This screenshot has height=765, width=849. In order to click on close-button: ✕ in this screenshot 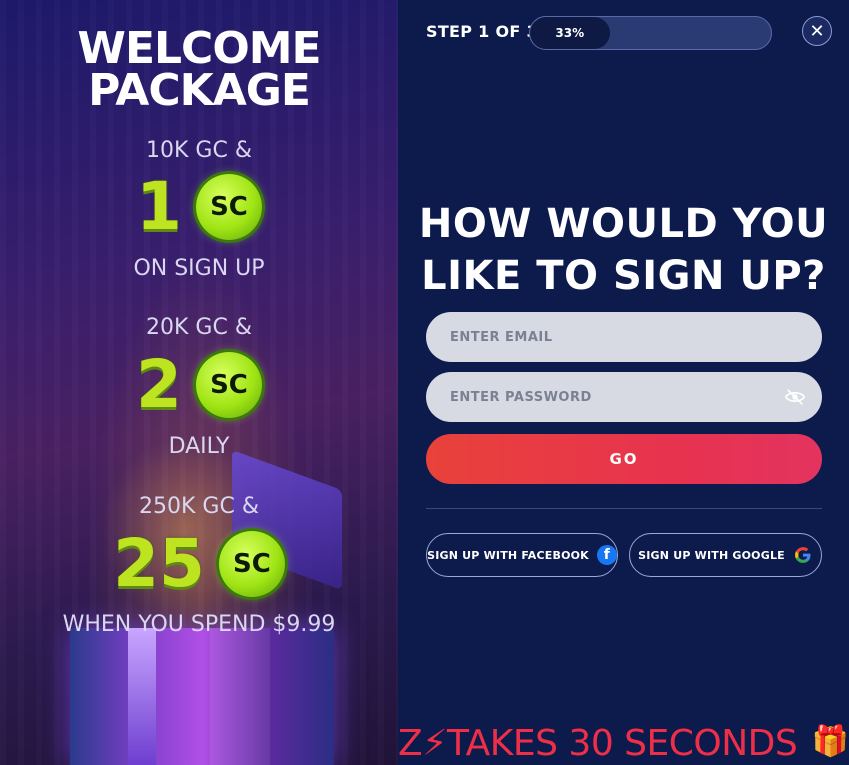, I will do `click(817, 31)`.